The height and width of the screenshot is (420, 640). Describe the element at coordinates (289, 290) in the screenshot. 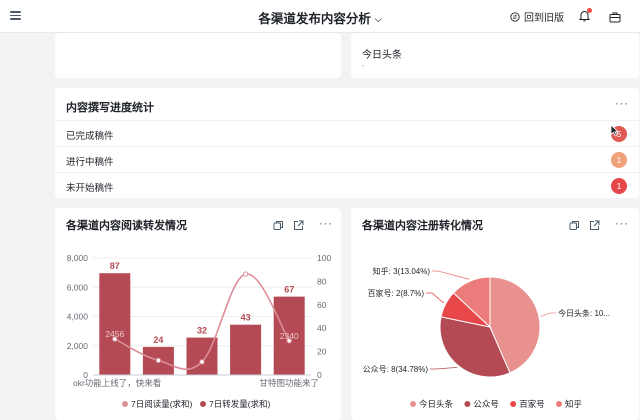

I see `bar-value-label: 67` at that location.